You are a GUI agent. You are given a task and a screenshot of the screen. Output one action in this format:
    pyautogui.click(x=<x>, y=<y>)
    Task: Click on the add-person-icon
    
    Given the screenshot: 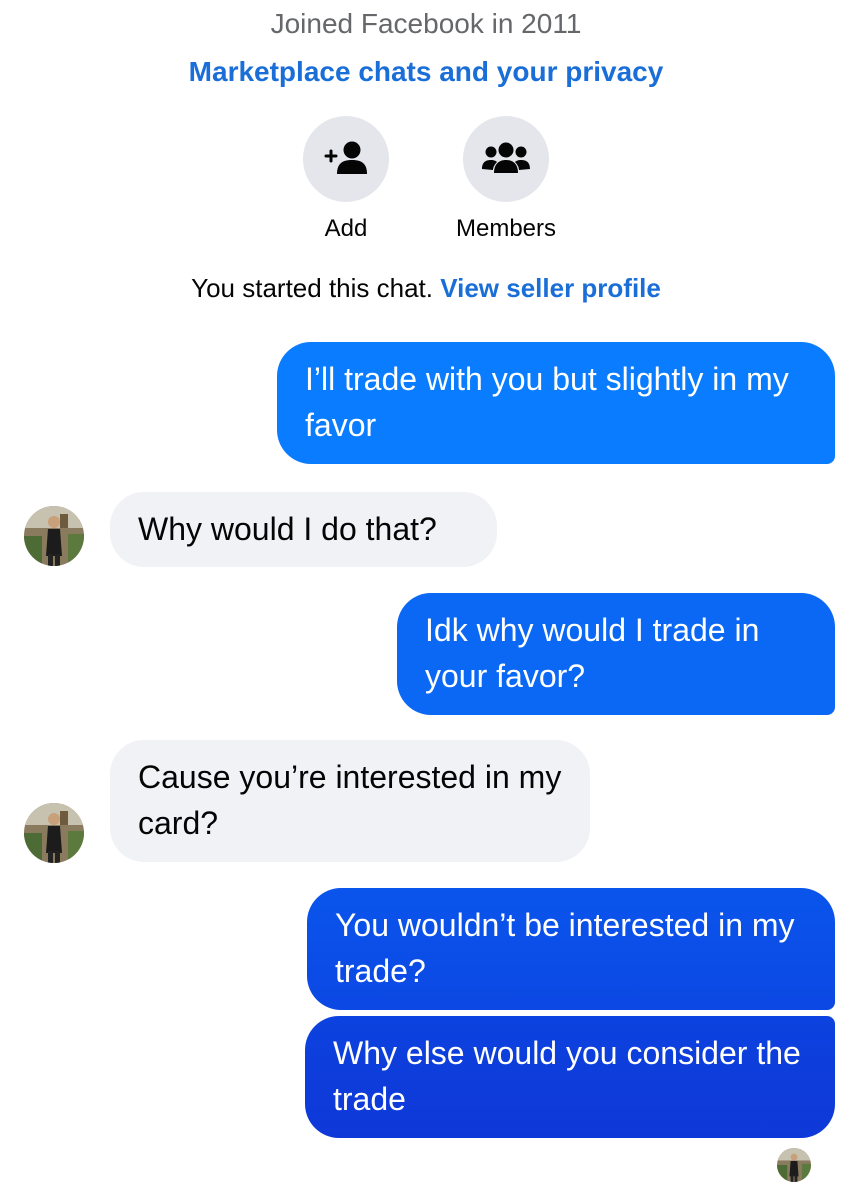 What is the action you would take?
    pyautogui.click(x=346, y=159)
    